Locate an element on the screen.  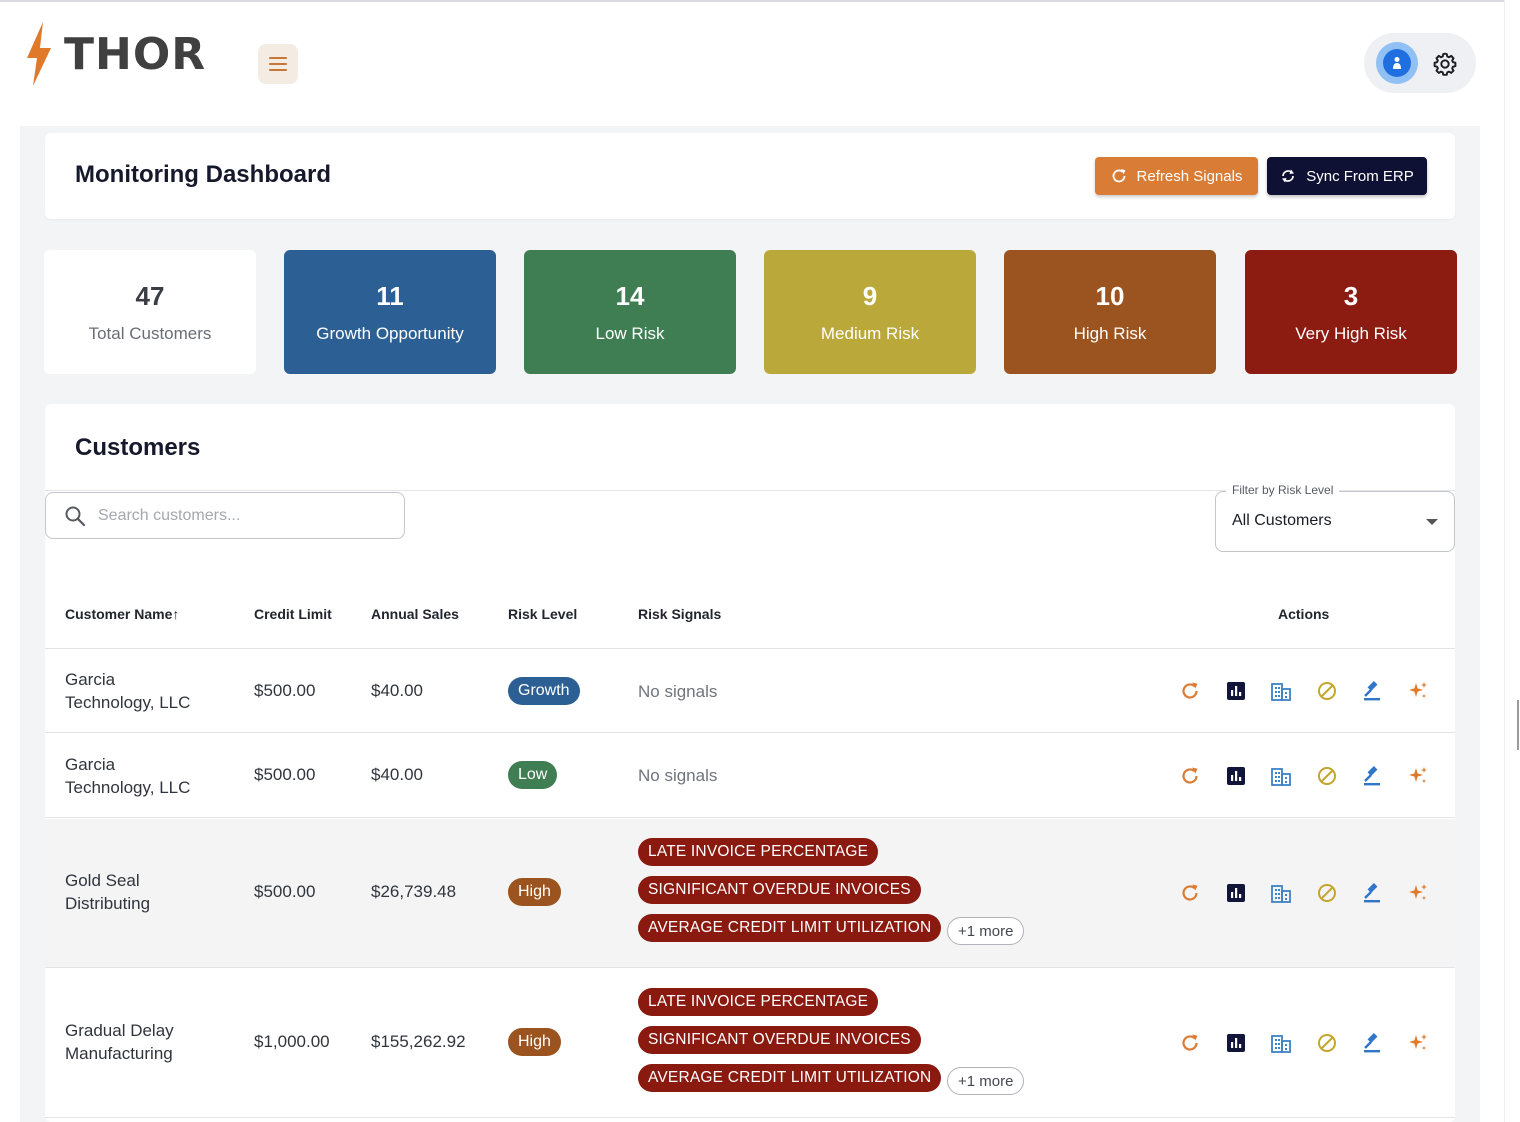
stat-label: High Risk is located at coordinates (1110, 333).